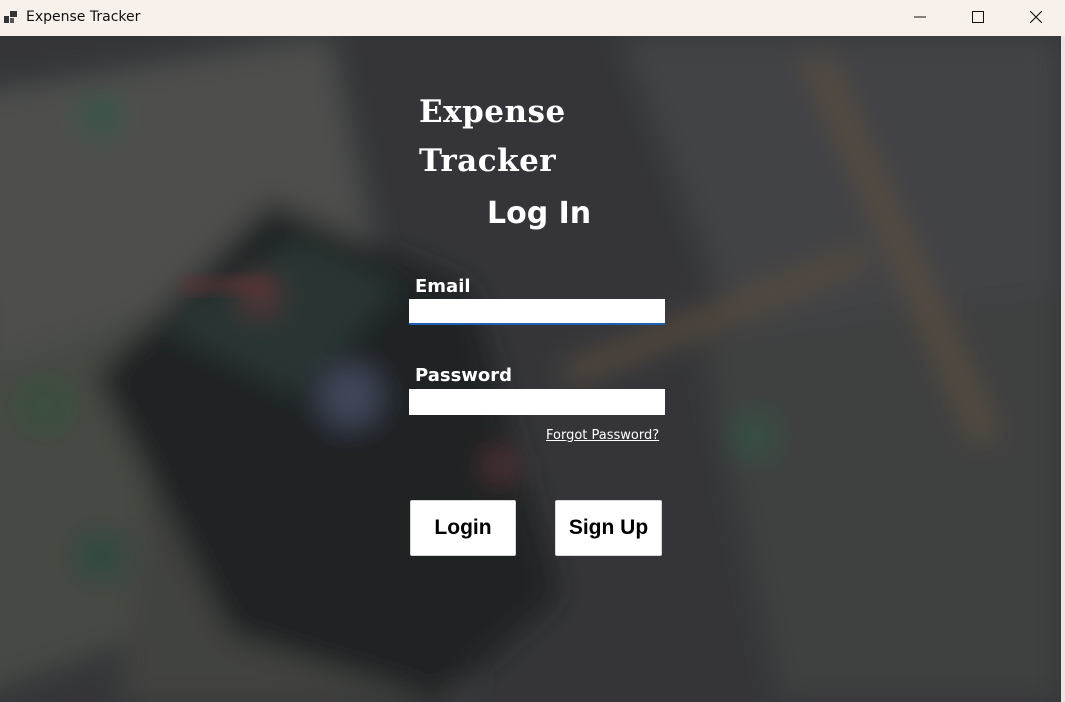  What do you see at coordinates (10, 17) in the screenshot?
I see `app-window-icon` at bounding box center [10, 17].